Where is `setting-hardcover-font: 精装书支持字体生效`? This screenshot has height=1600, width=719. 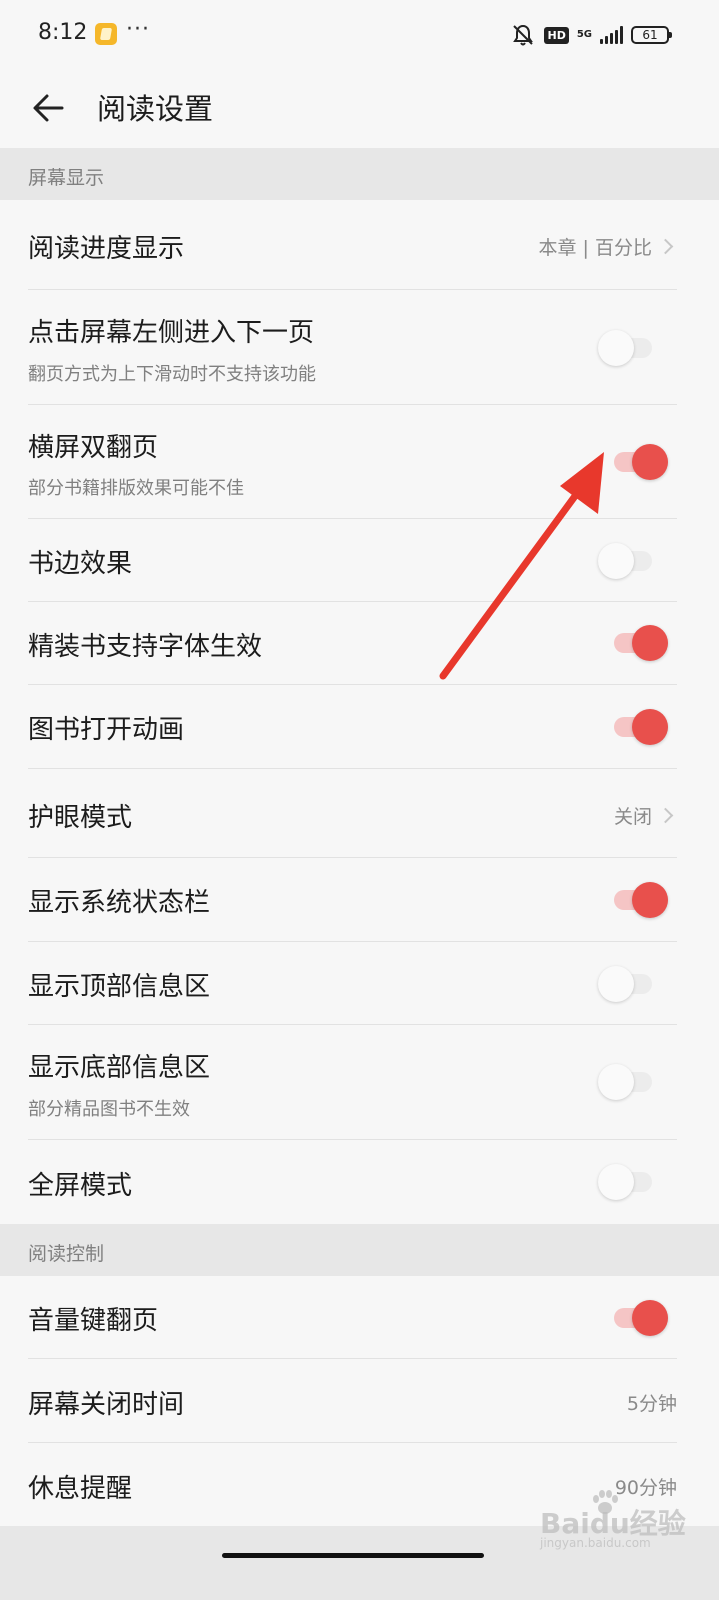 setting-hardcover-font: 精装书支持字体生效 is located at coordinates (359, 643).